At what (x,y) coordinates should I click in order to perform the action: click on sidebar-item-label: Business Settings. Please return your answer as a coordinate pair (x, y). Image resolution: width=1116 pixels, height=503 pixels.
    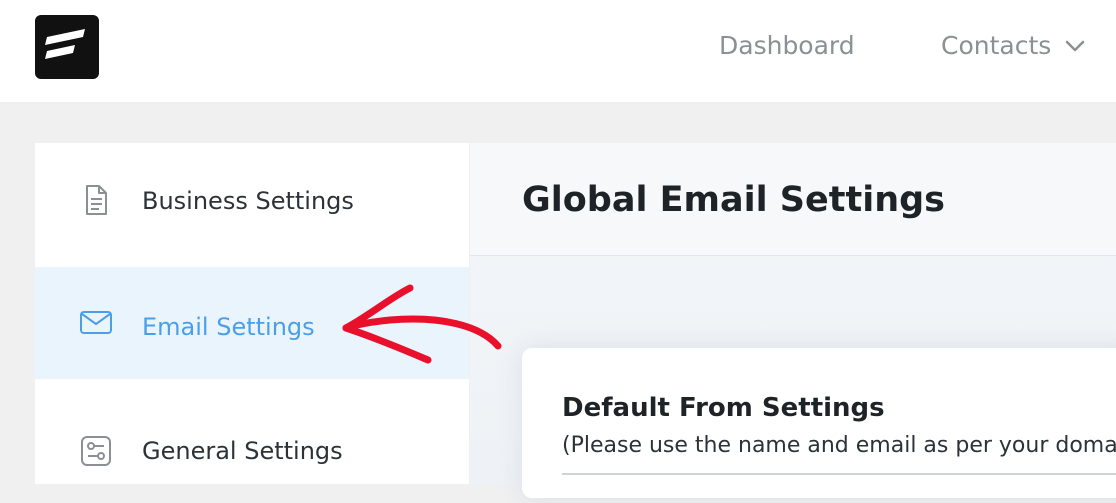
    Looking at the image, I should click on (248, 201).